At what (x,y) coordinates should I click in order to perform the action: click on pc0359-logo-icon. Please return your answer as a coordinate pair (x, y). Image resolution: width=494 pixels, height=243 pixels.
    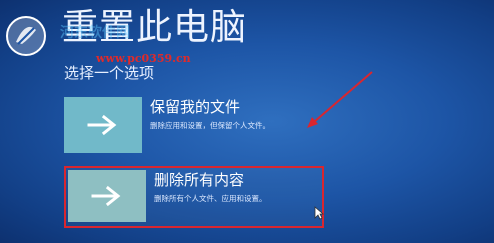
    Looking at the image, I should click on (26, 36).